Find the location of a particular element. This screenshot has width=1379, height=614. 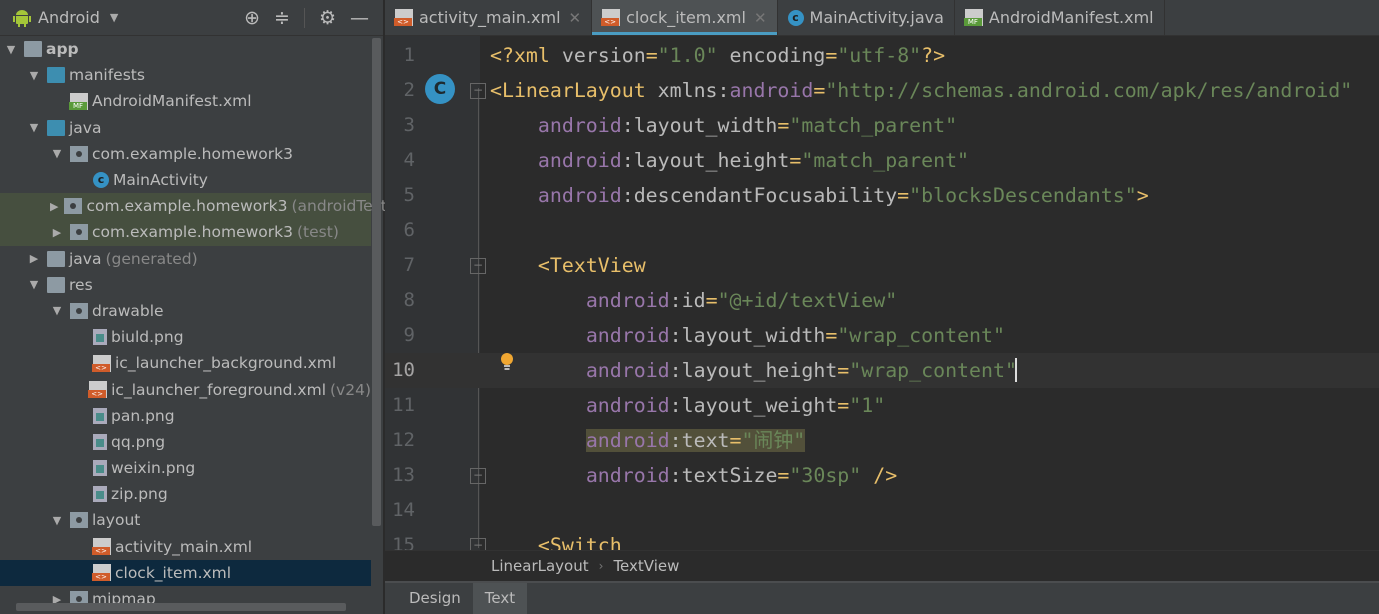

code-line: 8 android:id="@+id/textView" is located at coordinates (882, 300).